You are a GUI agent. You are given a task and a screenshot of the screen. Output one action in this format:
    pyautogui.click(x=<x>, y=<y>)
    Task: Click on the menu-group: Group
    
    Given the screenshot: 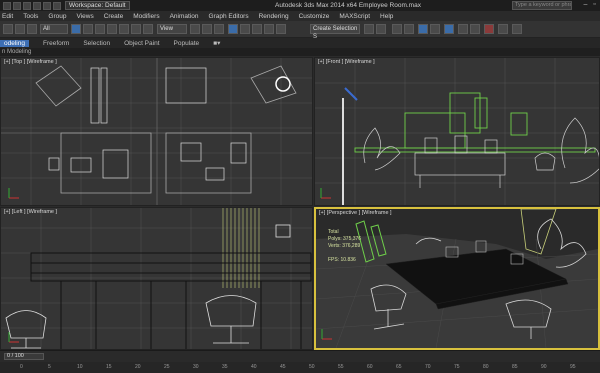 What is the action you would take?
    pyautogui.click(x=57, y=16)
    